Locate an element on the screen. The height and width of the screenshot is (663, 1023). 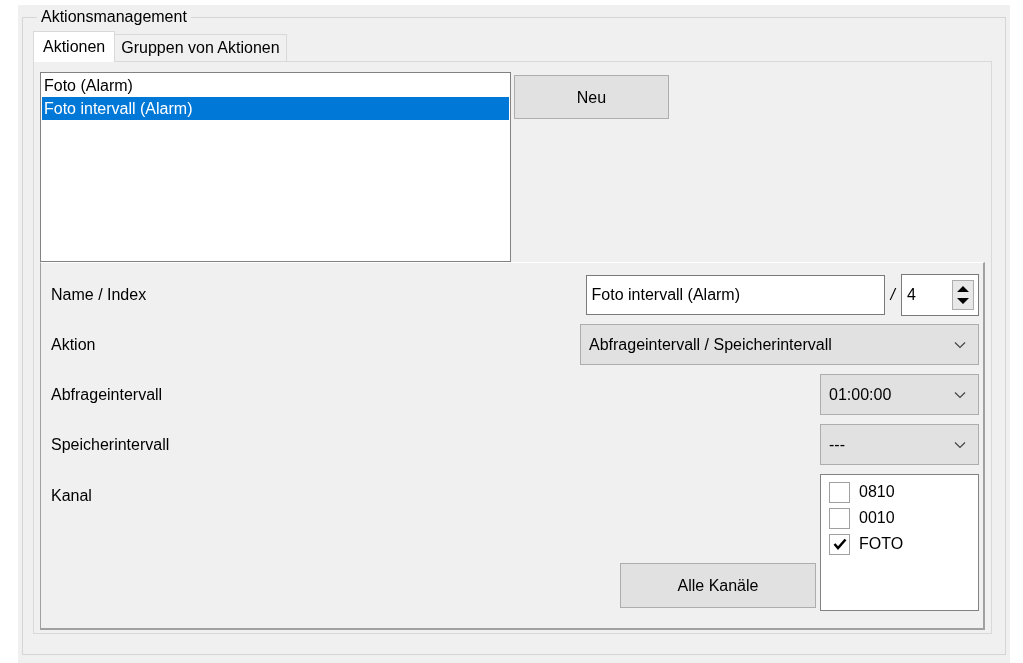
channel-label: 0810 is located at coordinates (877, 492).